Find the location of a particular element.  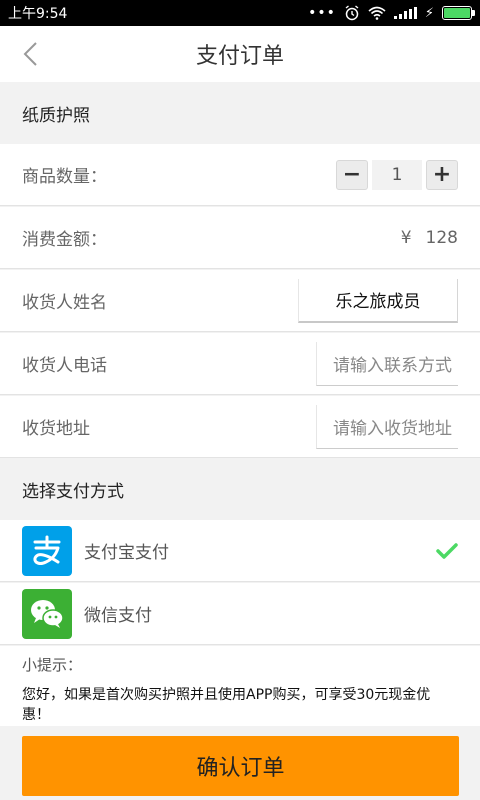

receiver-address-field: 请输入收货地址 is located at coordinates (387, 426).